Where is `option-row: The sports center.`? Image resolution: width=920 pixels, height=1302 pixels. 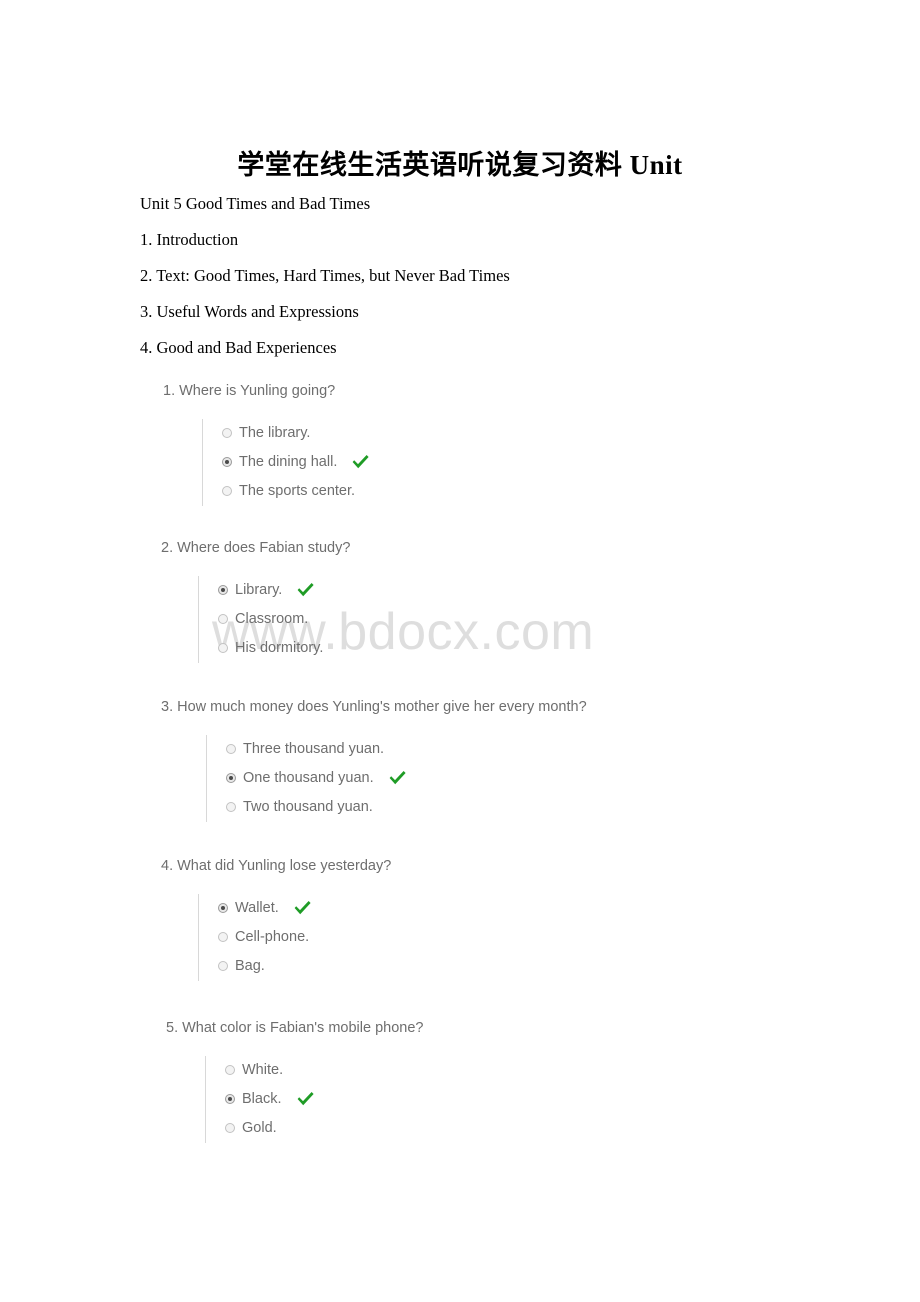 option-row: The sports center. is located at coordinates (542, 491).